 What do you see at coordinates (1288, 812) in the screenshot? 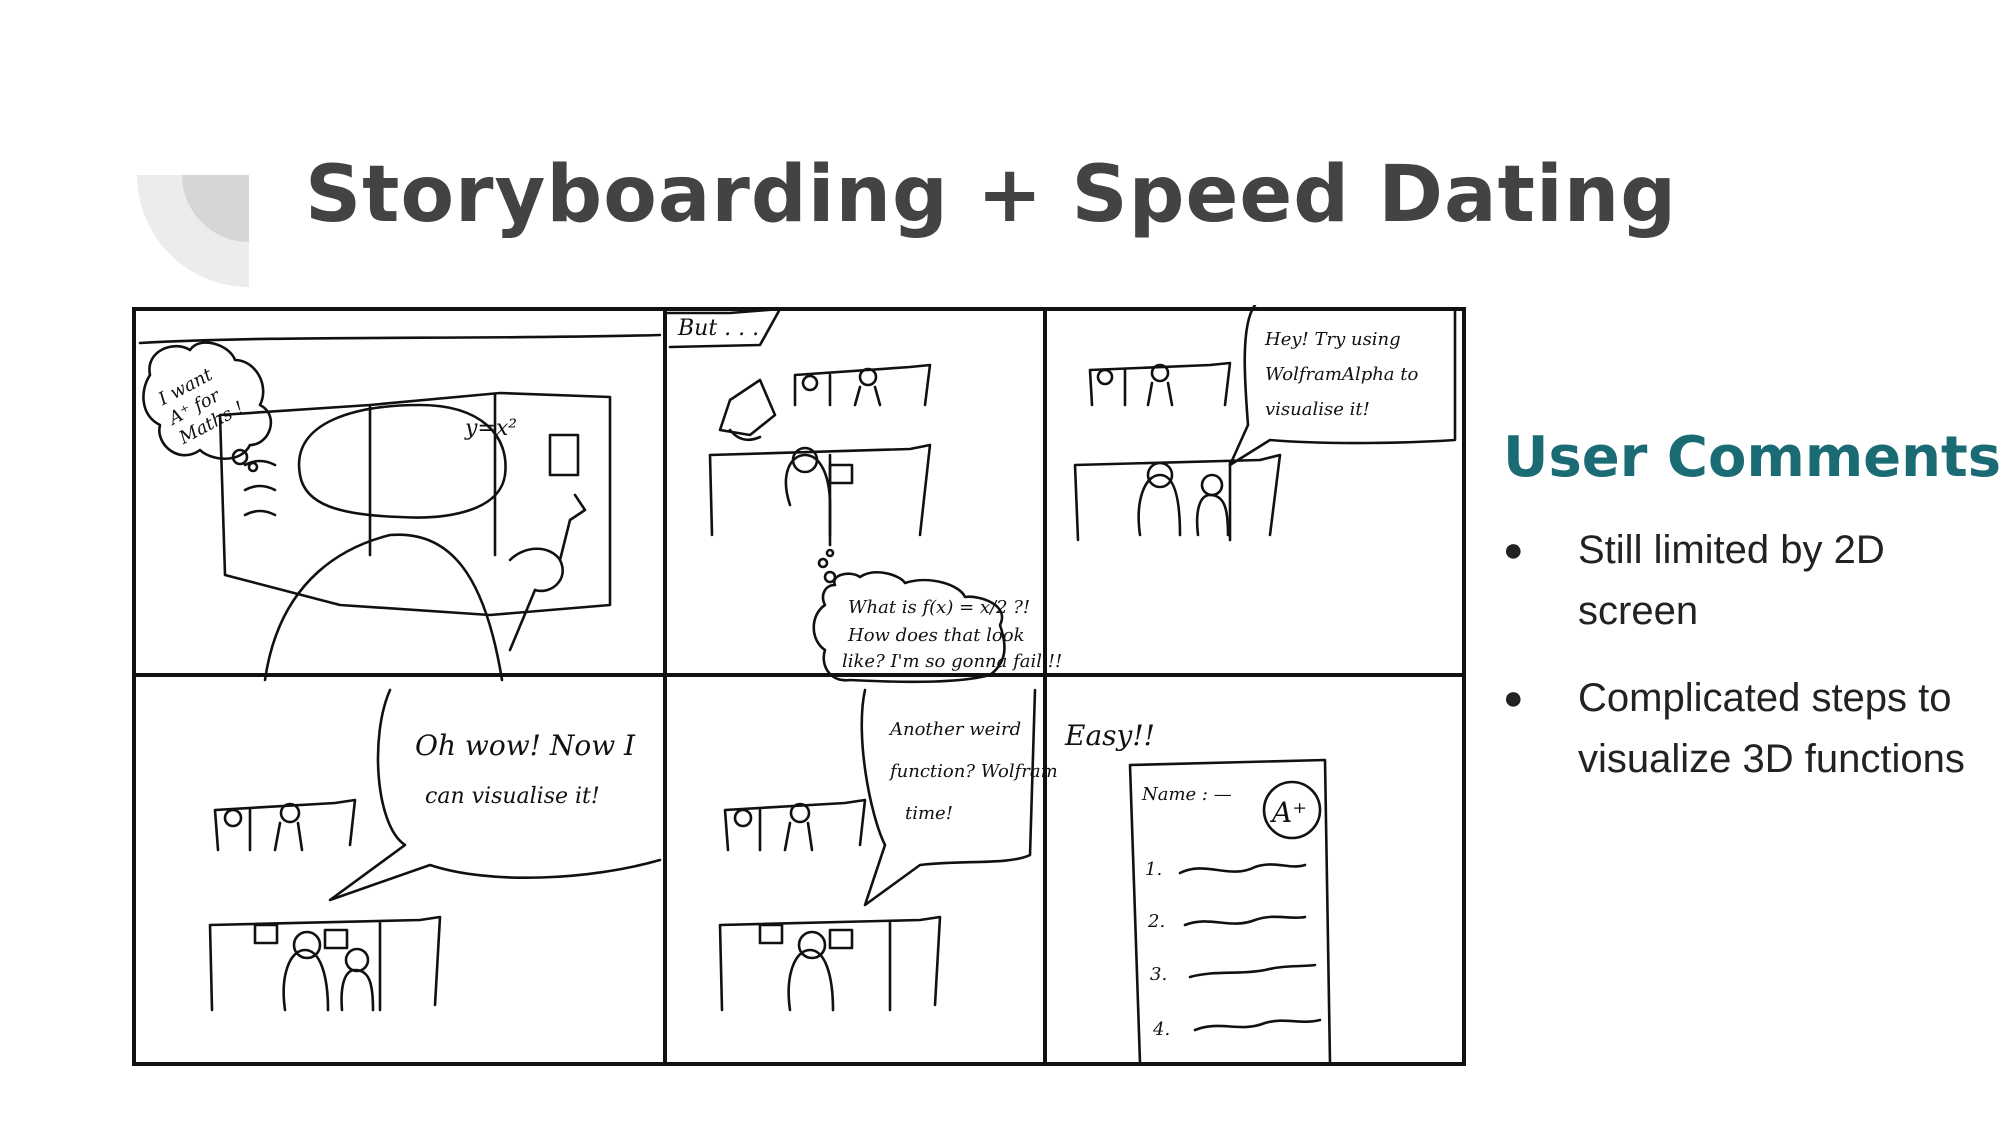
I see `panel6-grade: A⁺` at bounding box center [1288, 812].